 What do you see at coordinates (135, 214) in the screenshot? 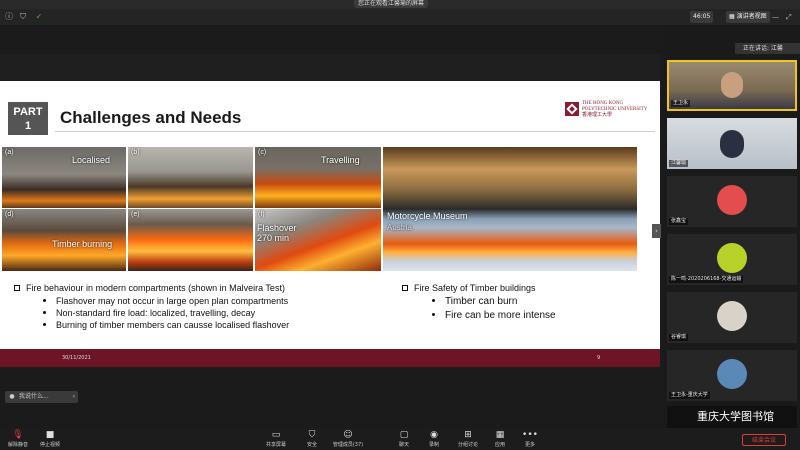
I see `photo-tag: (e)` at bounding box center [135, 214].